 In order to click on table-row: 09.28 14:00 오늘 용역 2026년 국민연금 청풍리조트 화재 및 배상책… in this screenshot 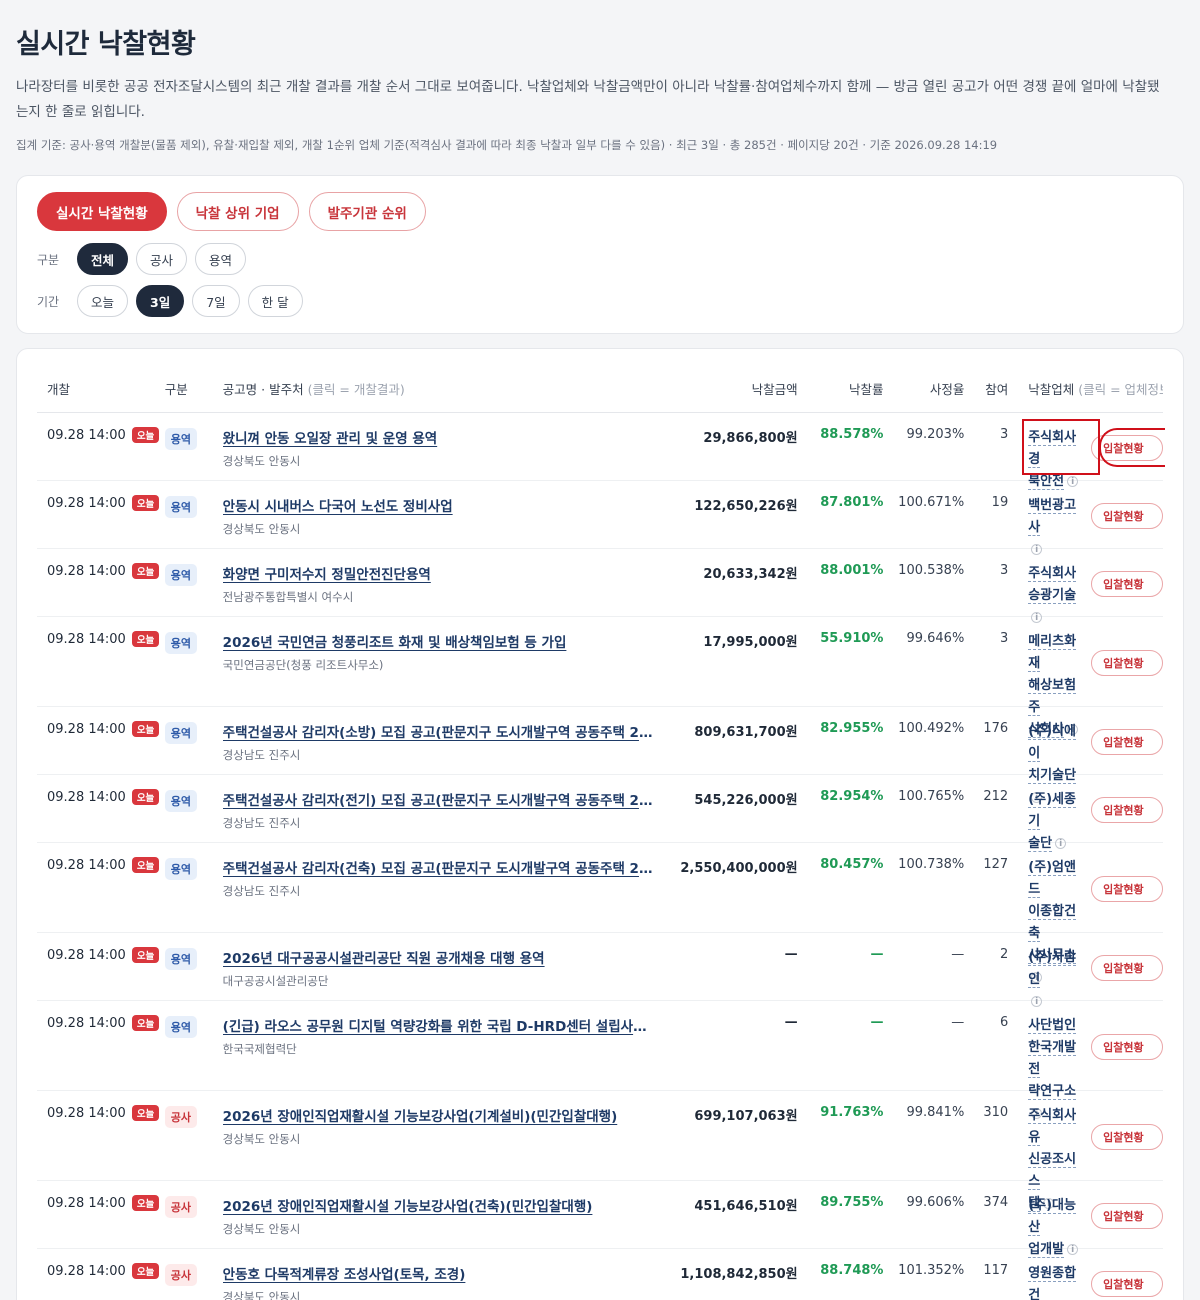, I will do `click(600, 677)`.